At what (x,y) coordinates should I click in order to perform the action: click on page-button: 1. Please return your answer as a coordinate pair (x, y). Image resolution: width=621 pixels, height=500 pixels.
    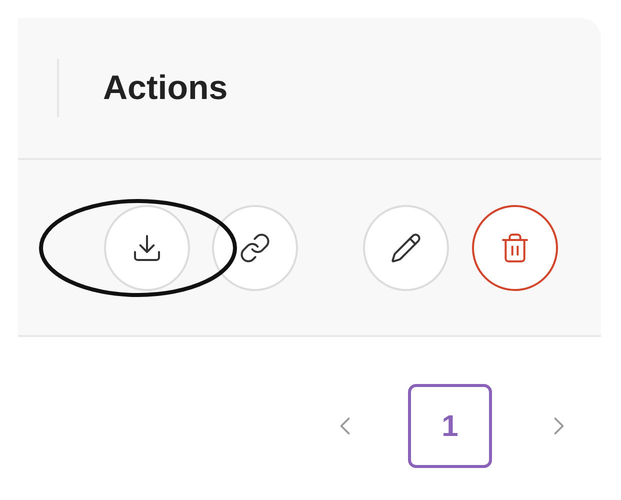
    Looking at the image, I should click on (450, 426).